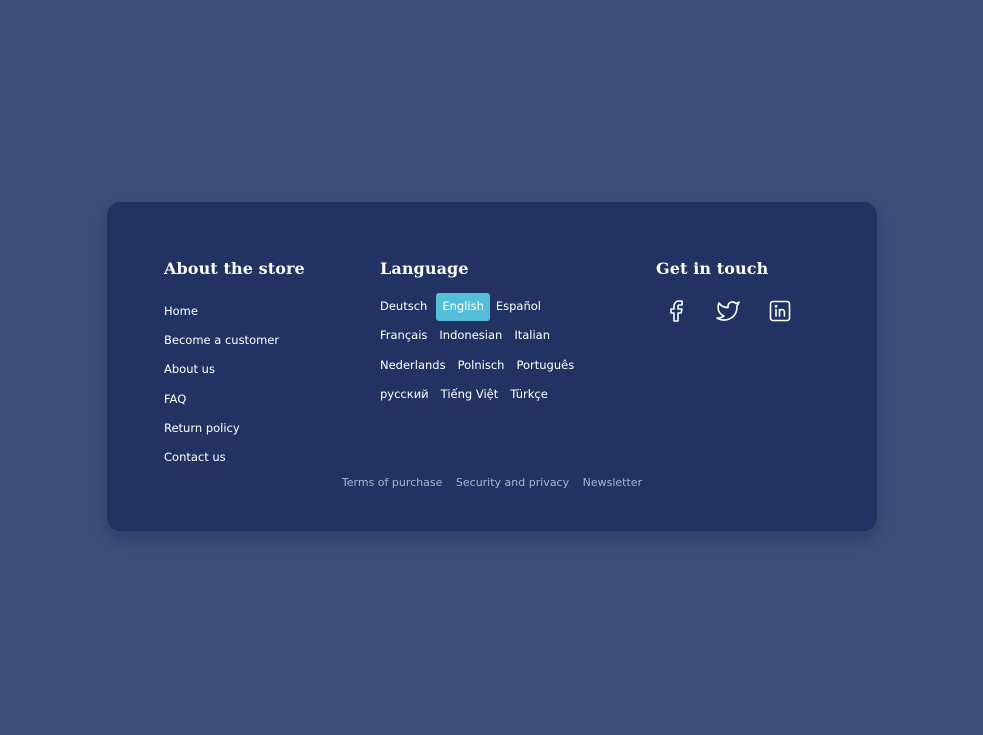 The width and height of the screenshot is (983, 735). I want to click on lang-english-selected: English, so click(463, 307).